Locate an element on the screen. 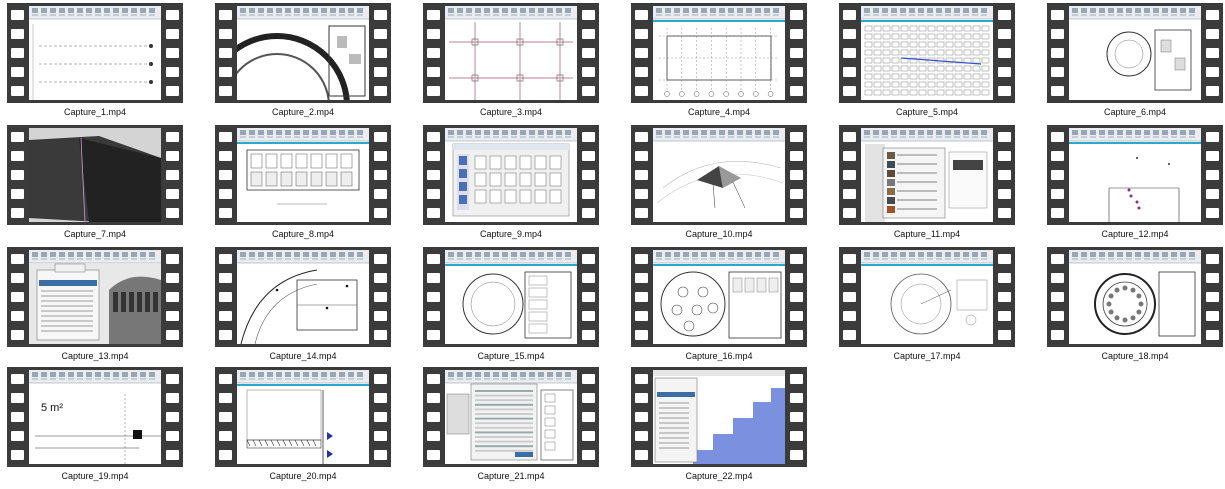 The image size is (1225, 489). video-thumbnail-item: Capture_20.mp4 is located at coordinates (303, 426).